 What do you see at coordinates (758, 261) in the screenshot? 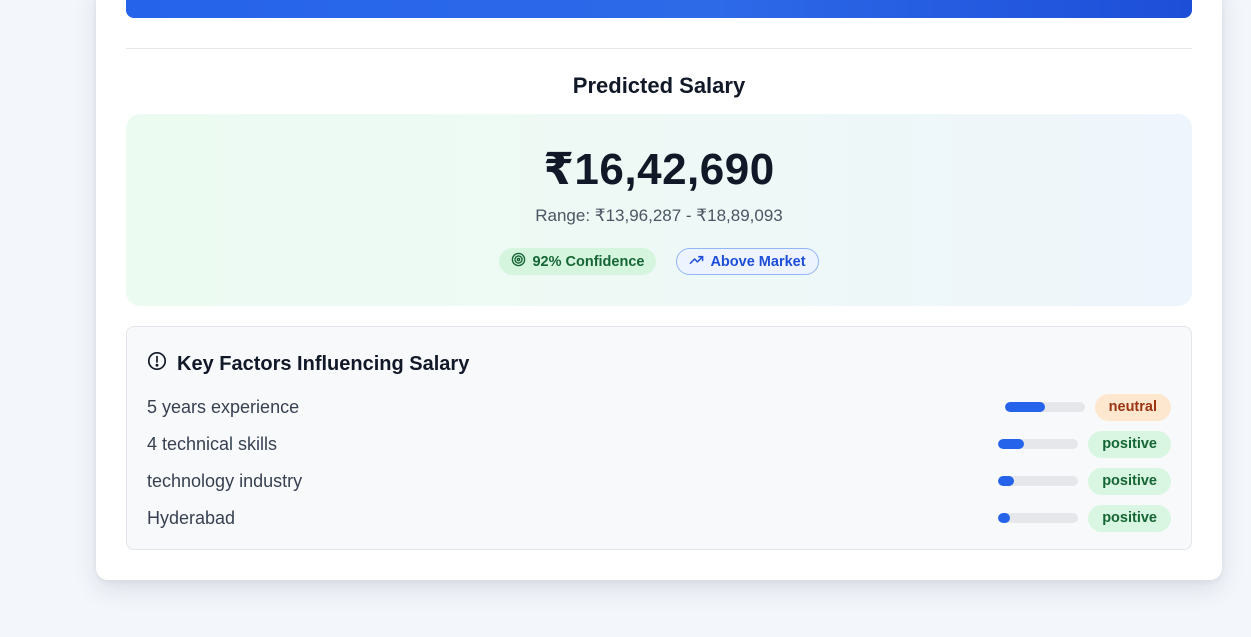
I see `market-label: Above Market` at bounding box center [758, 261].